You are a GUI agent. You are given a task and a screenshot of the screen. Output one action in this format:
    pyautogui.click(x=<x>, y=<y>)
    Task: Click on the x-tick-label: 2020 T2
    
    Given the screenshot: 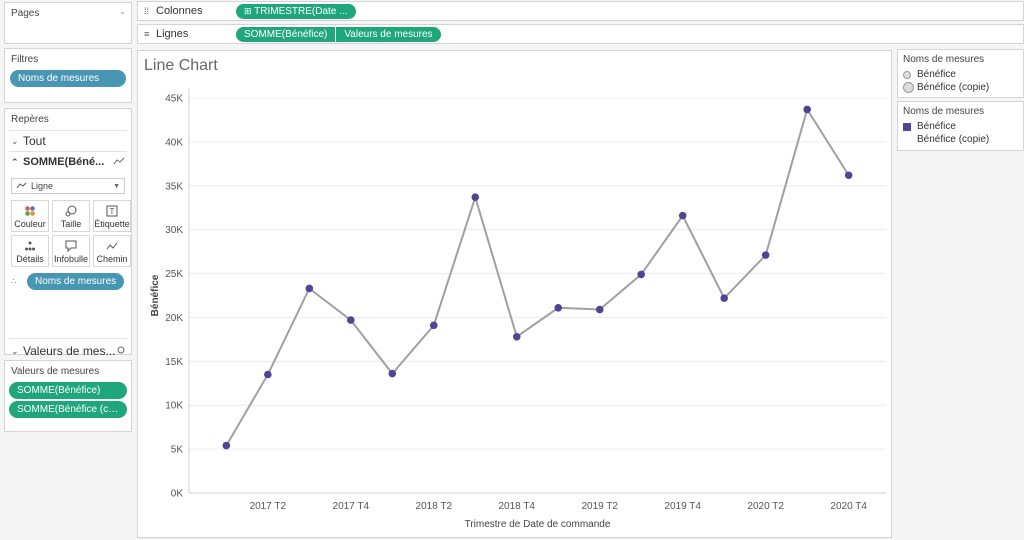 What is the action you would take?
    pyautogui.click(x=765, y=506)
    